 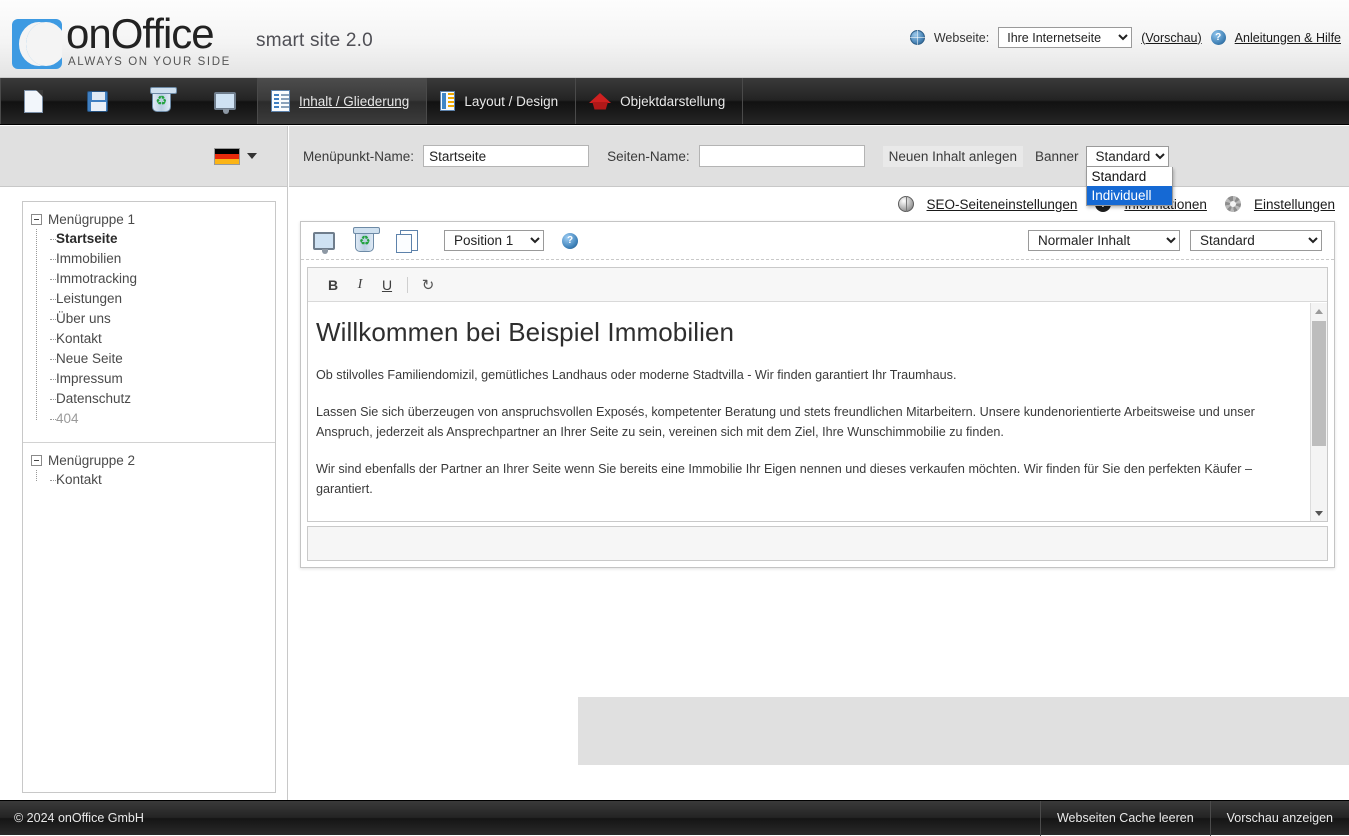 I want to click on tab-layout-design: Layout / Design, so click(x=501, y=101).